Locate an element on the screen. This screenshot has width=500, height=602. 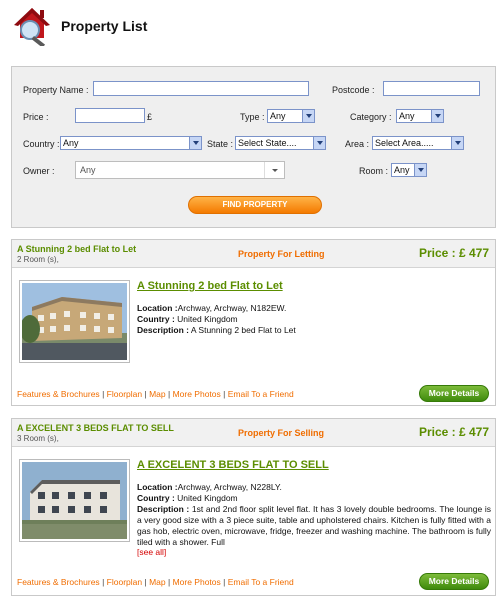
listing-location: Location :Archway, Archway, N228LY. is located at coordinates (209, 487).